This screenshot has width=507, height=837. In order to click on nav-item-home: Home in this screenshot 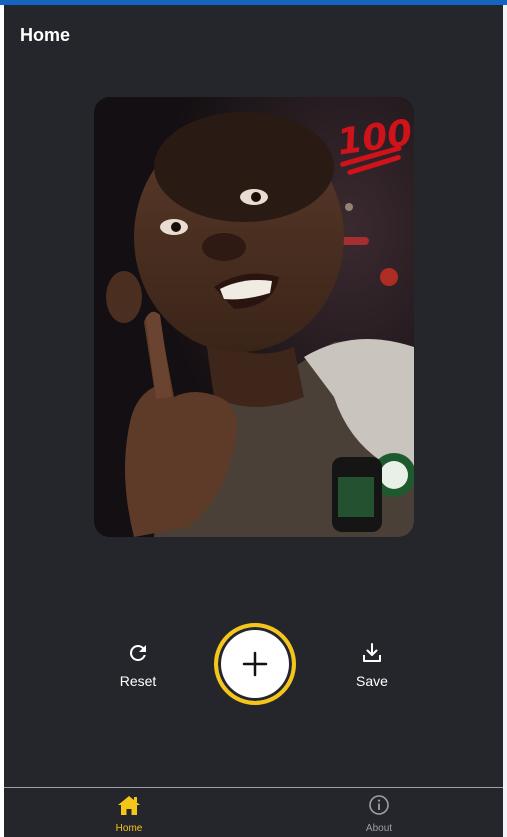, I will do `click(129, 814)`.